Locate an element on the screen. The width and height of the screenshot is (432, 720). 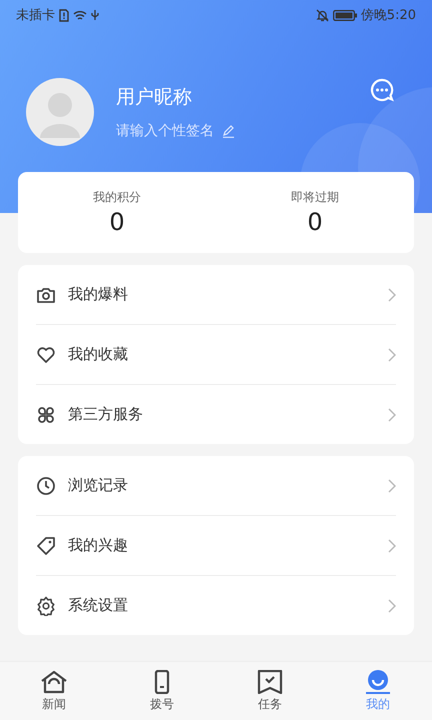
menu-label: 我的收藏 is located at coordinates (98, 354).